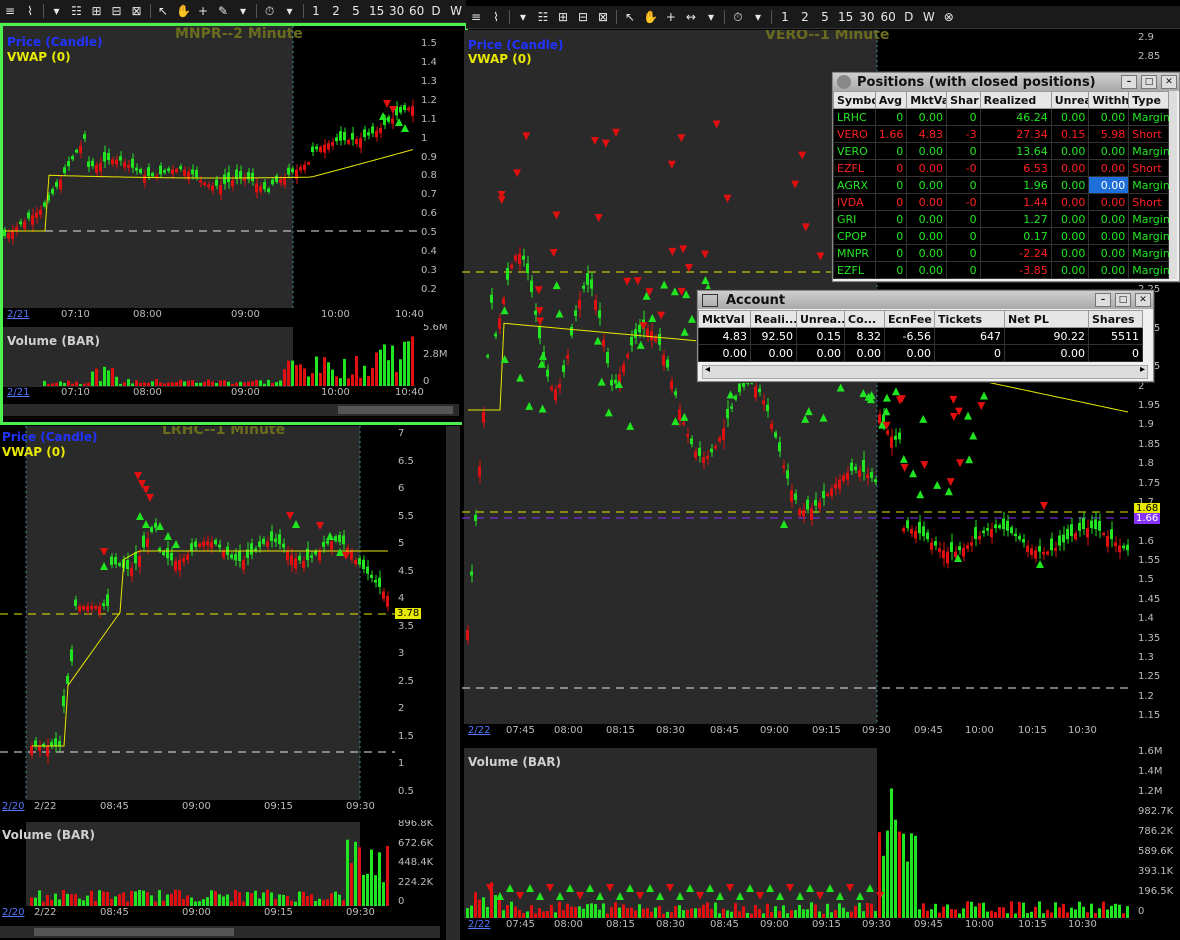  I want to click on toolbar_right-button-6: ⊠, so click(603, 17).